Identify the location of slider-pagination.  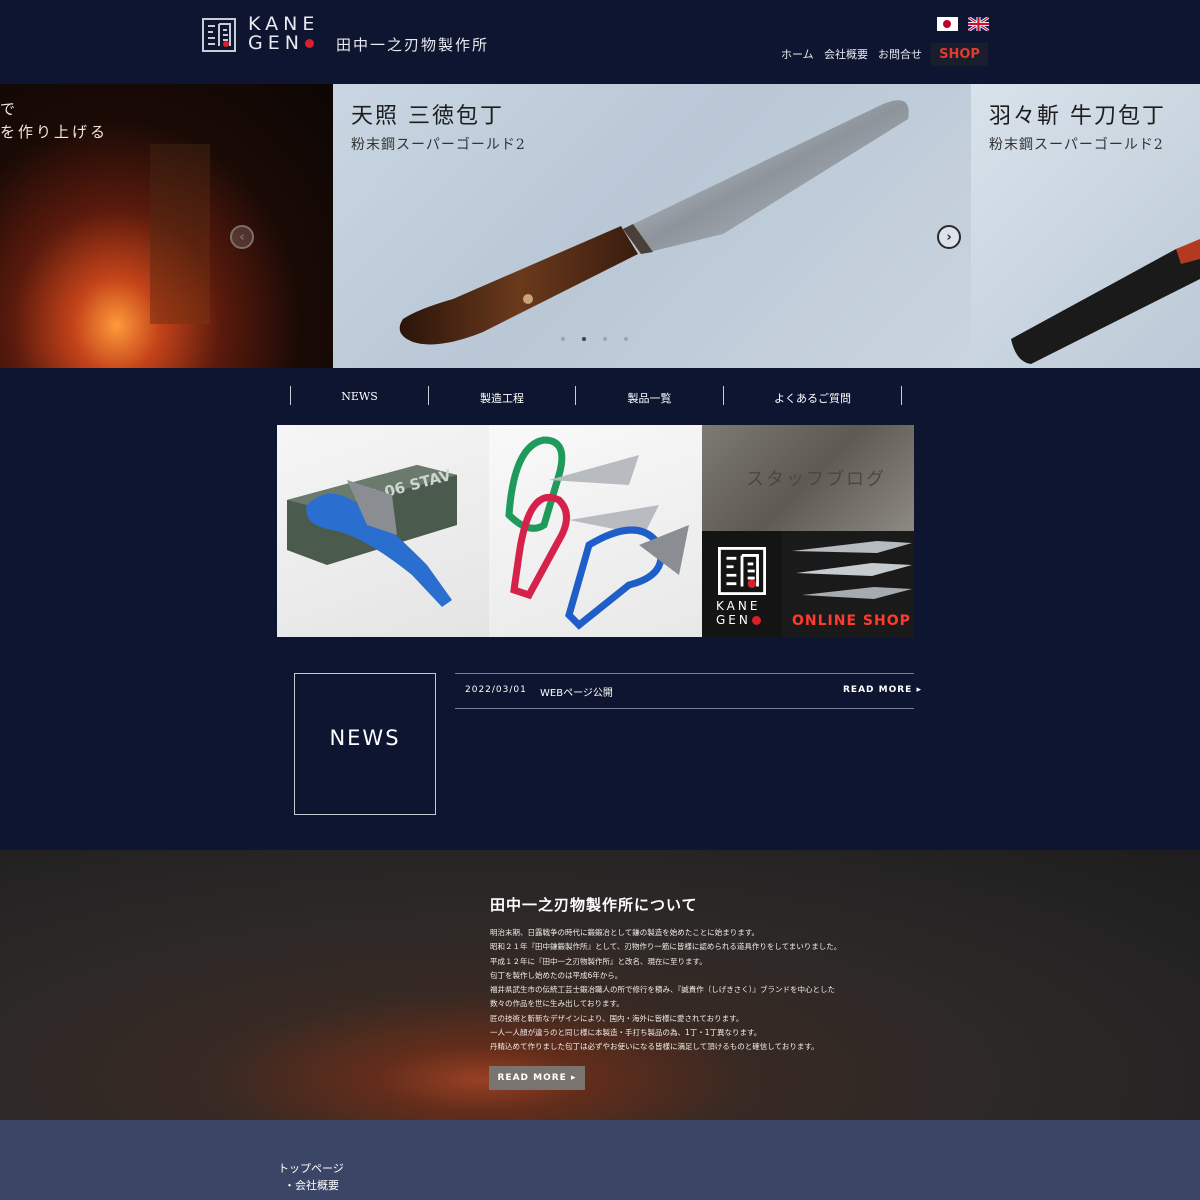
(594, 339).